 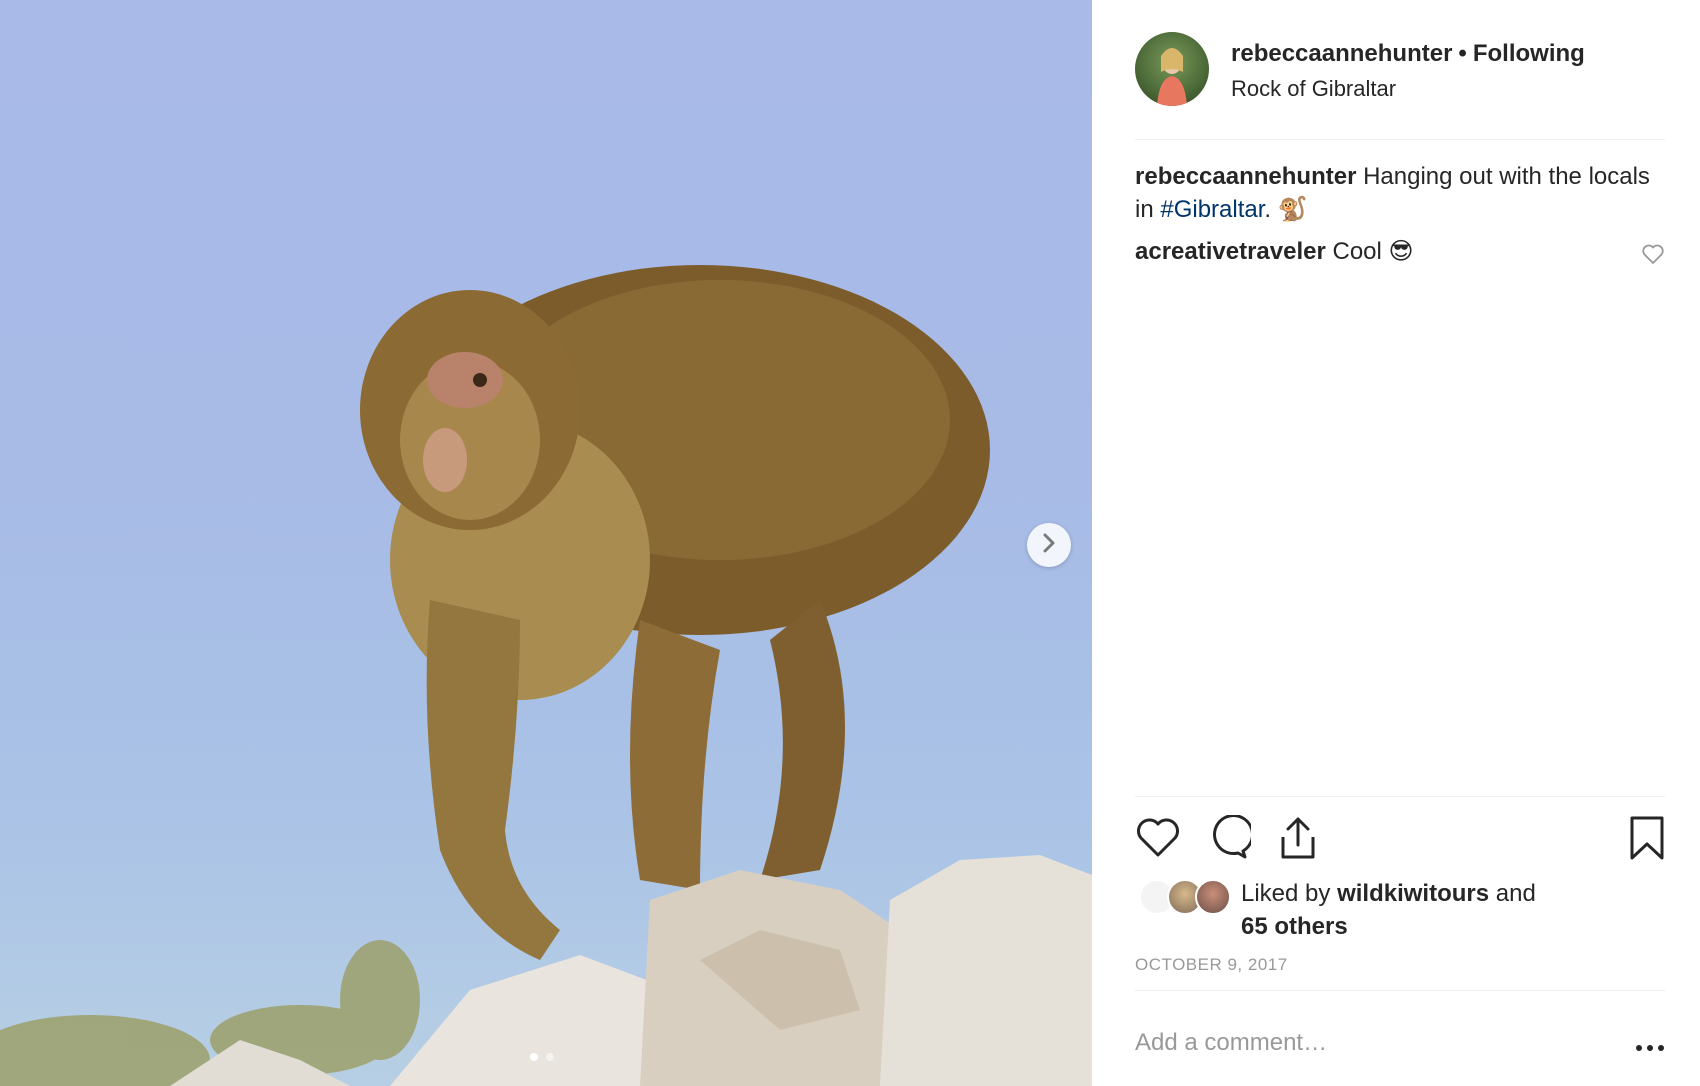 I want to click on comment-input, so click(x=1365, y=1043).